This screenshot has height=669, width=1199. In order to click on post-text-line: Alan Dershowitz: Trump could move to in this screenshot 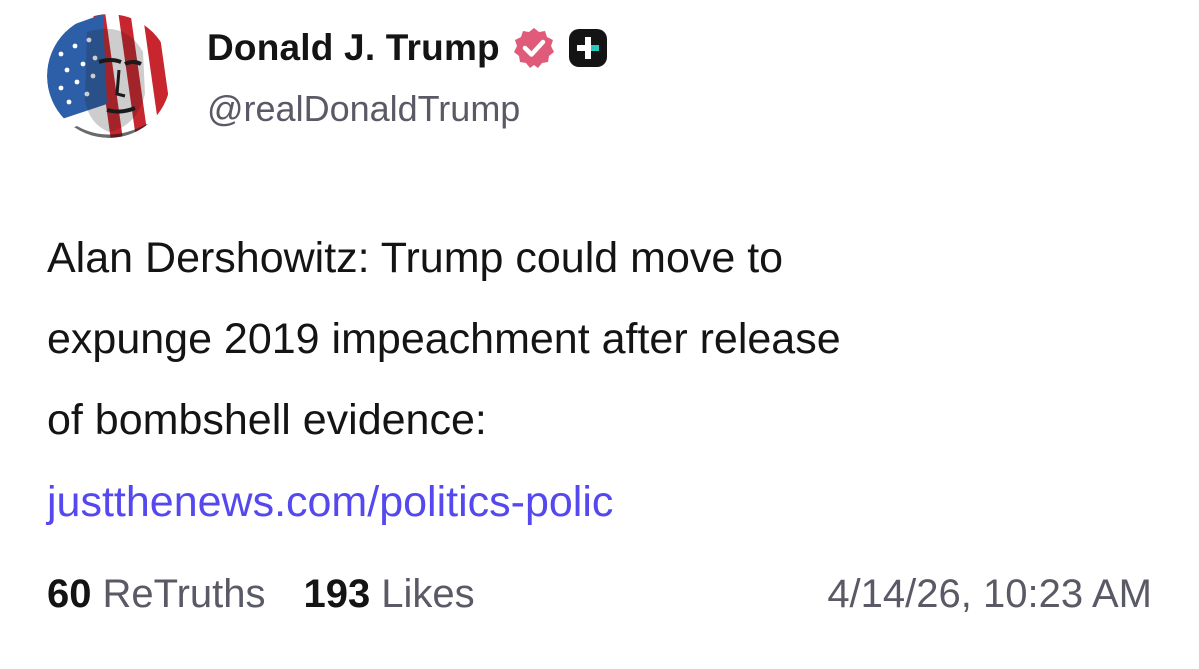, I will do `click(415, 258)`.